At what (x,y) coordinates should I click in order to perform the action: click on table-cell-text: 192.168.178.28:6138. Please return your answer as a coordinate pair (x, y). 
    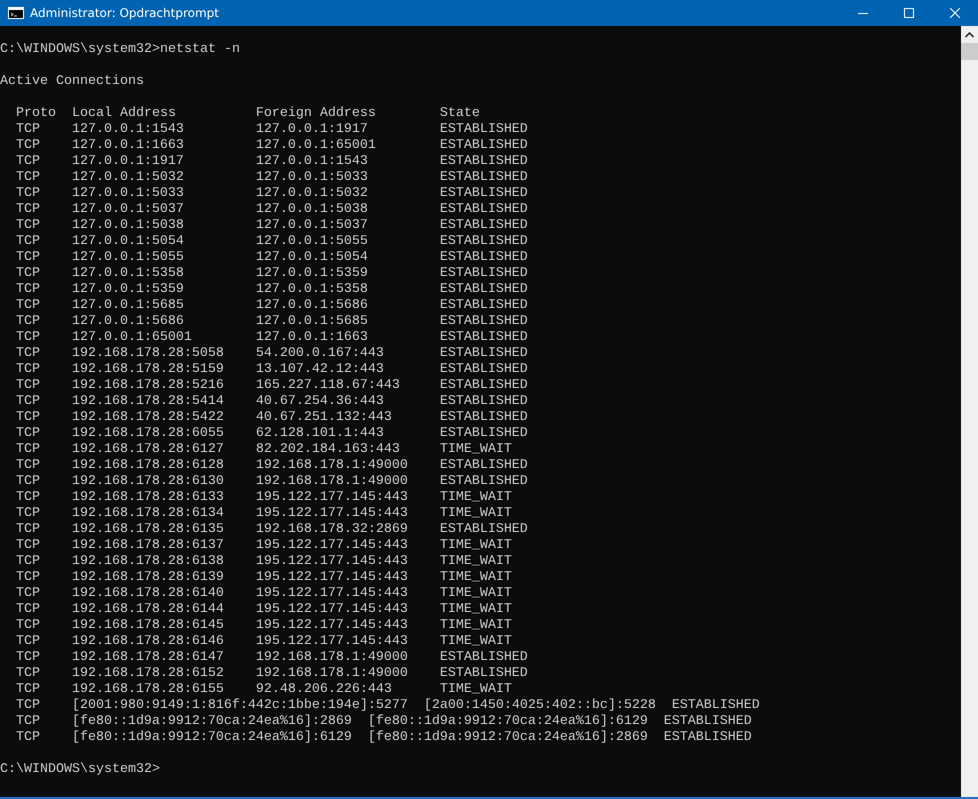
    Looking at the image, I should click on (148, 562).